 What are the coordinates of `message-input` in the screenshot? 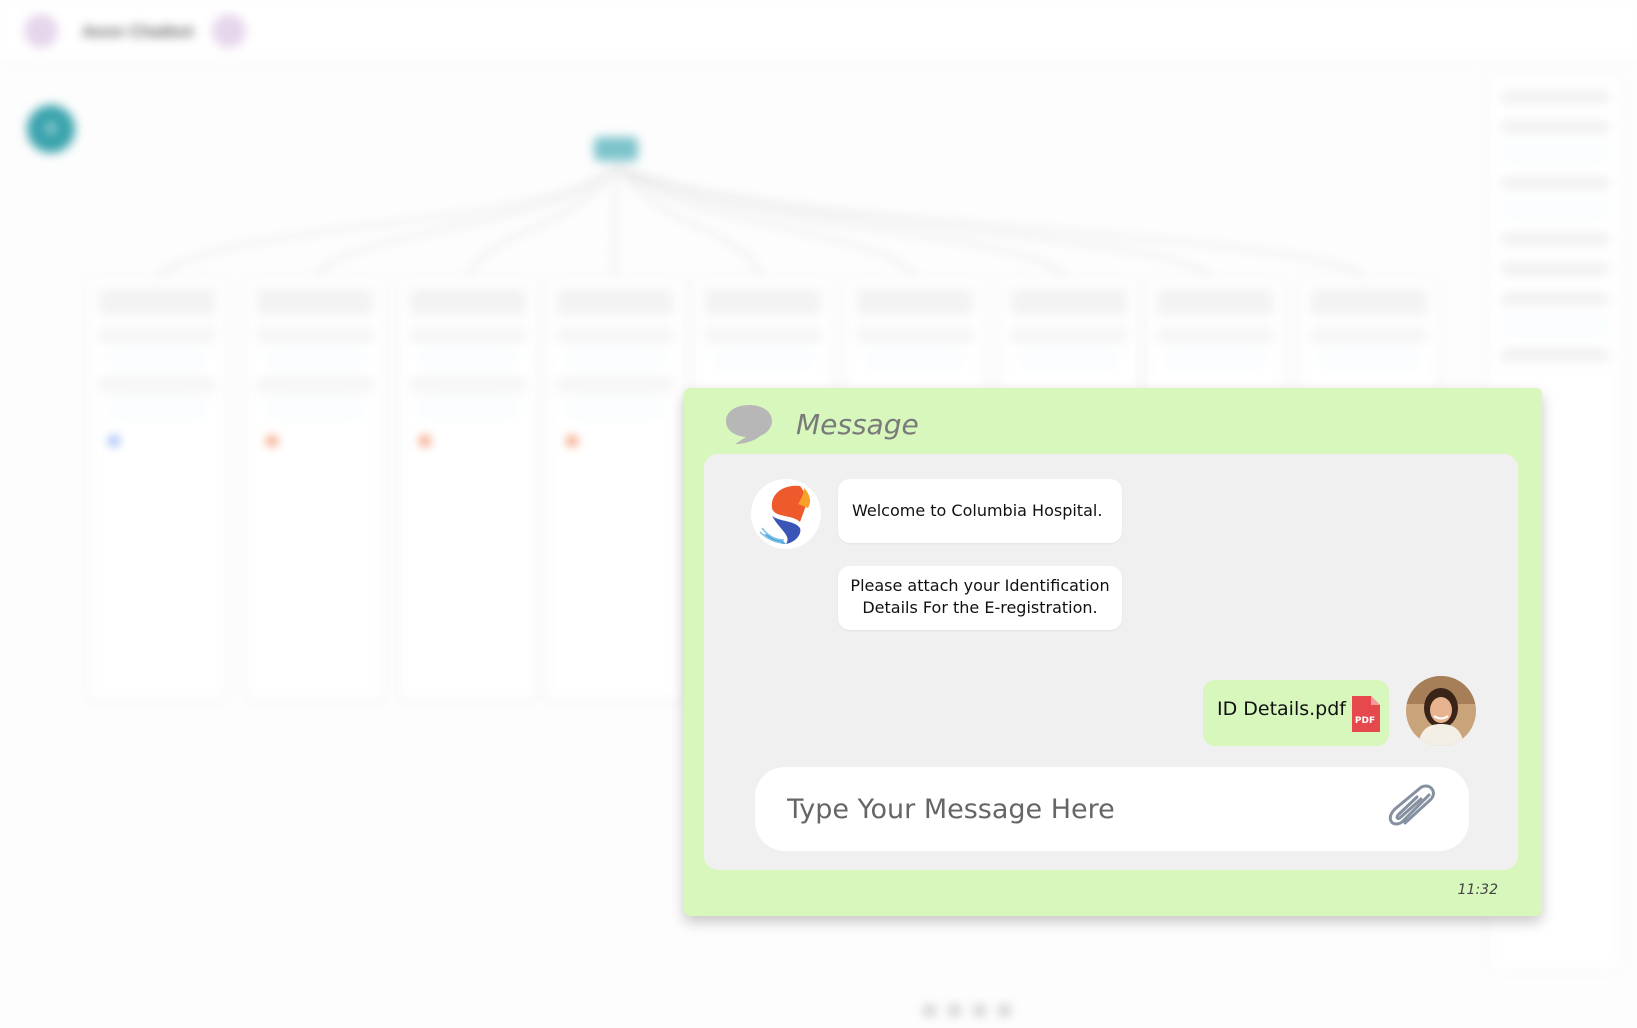 It's located at (1077, 809).